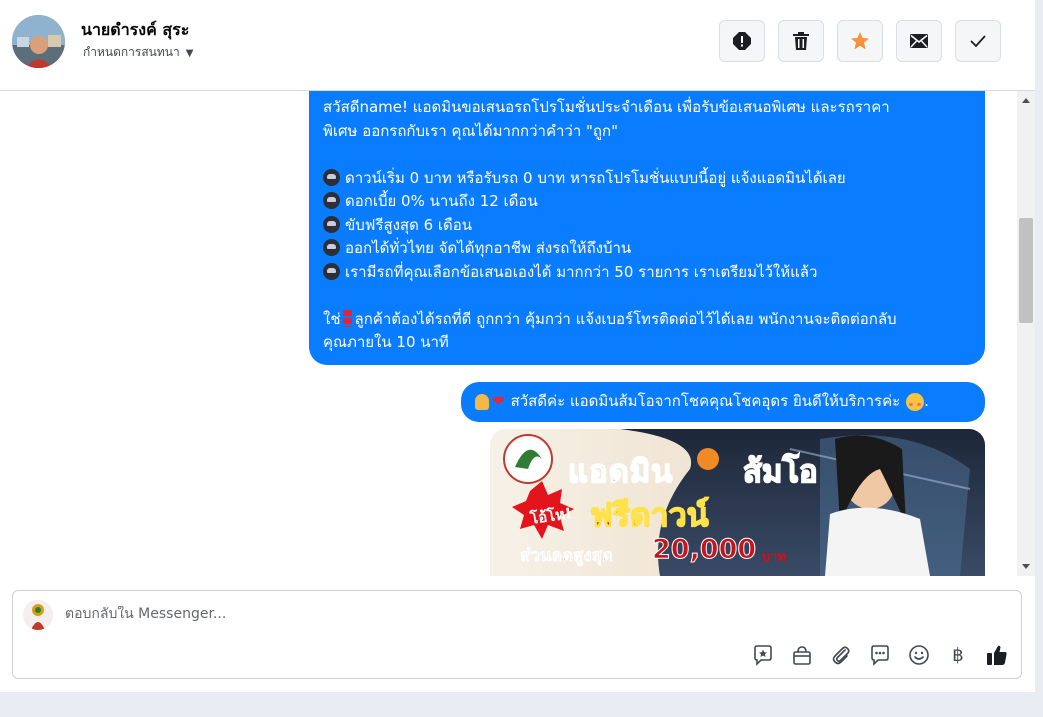  What do you see at coordinates (482, 402) in the screenshot?
I see `pray-emoji-icon` at bounding box center [482, 402].